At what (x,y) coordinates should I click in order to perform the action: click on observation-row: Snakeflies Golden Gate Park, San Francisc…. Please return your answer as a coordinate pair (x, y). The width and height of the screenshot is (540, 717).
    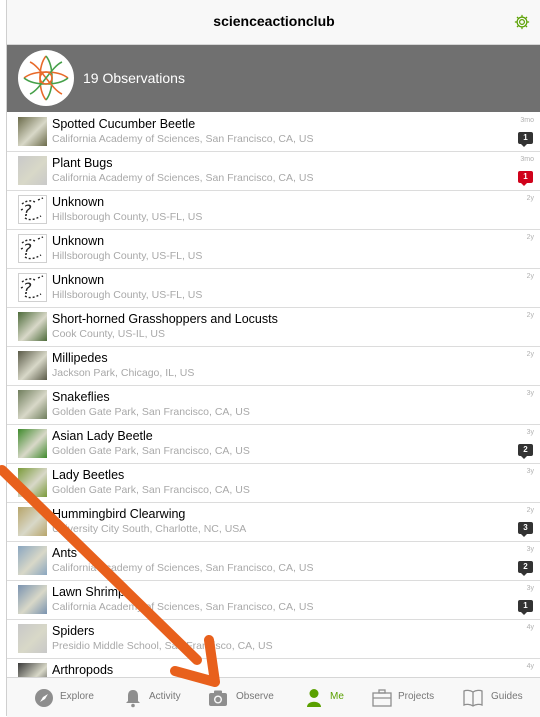
    Looking at the image, I should click on (273, 405).